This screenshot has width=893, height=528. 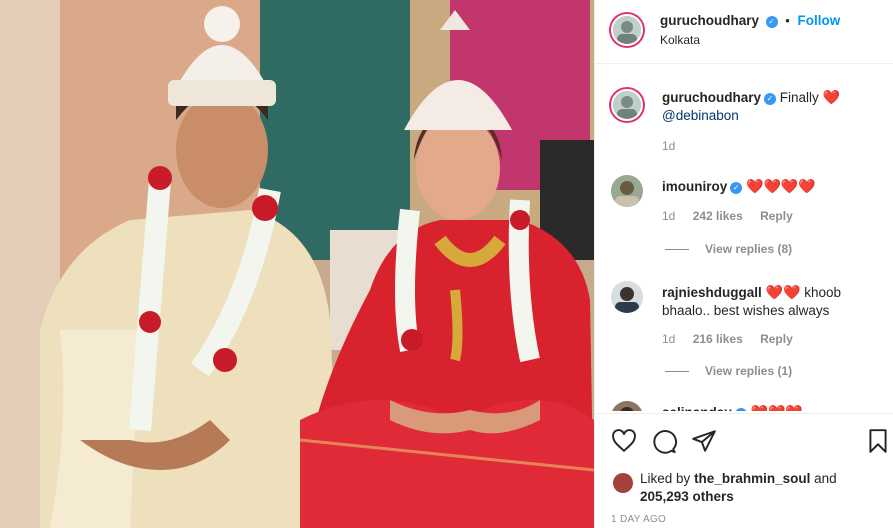 What do you see at coordinates (700, 115) in the screenshot?
I see `caption-mention: @debinabon` at bounding box center [700, 115].